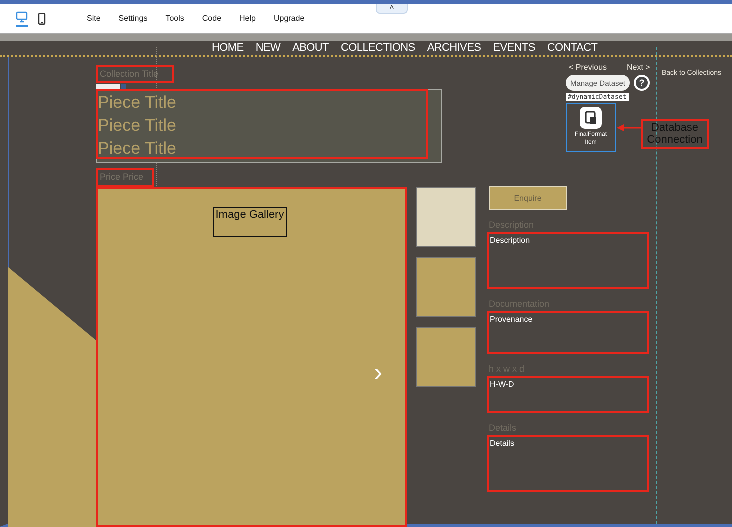 The image size is (732, 527). Describe the element at coordinates (454, 48) in the screenshot. I see `nav-link: ARCHIVES` at that location.